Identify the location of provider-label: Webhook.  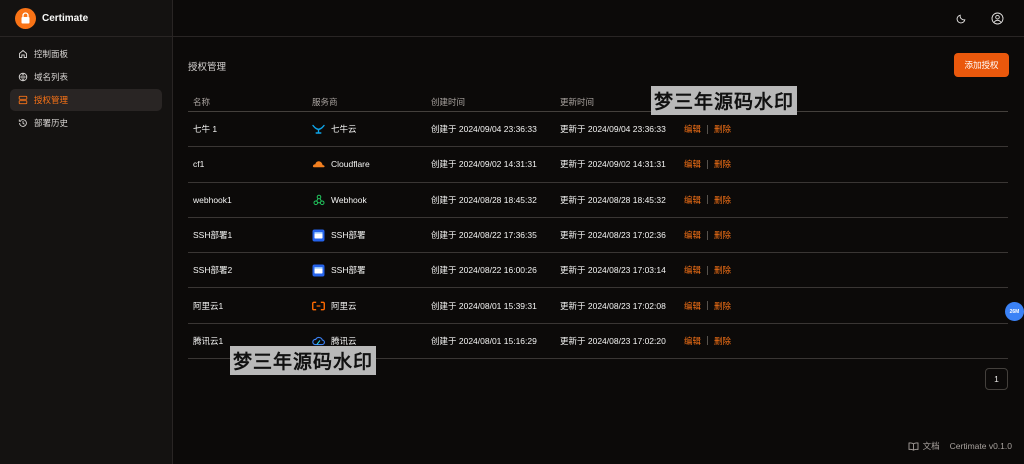
(349, 199).